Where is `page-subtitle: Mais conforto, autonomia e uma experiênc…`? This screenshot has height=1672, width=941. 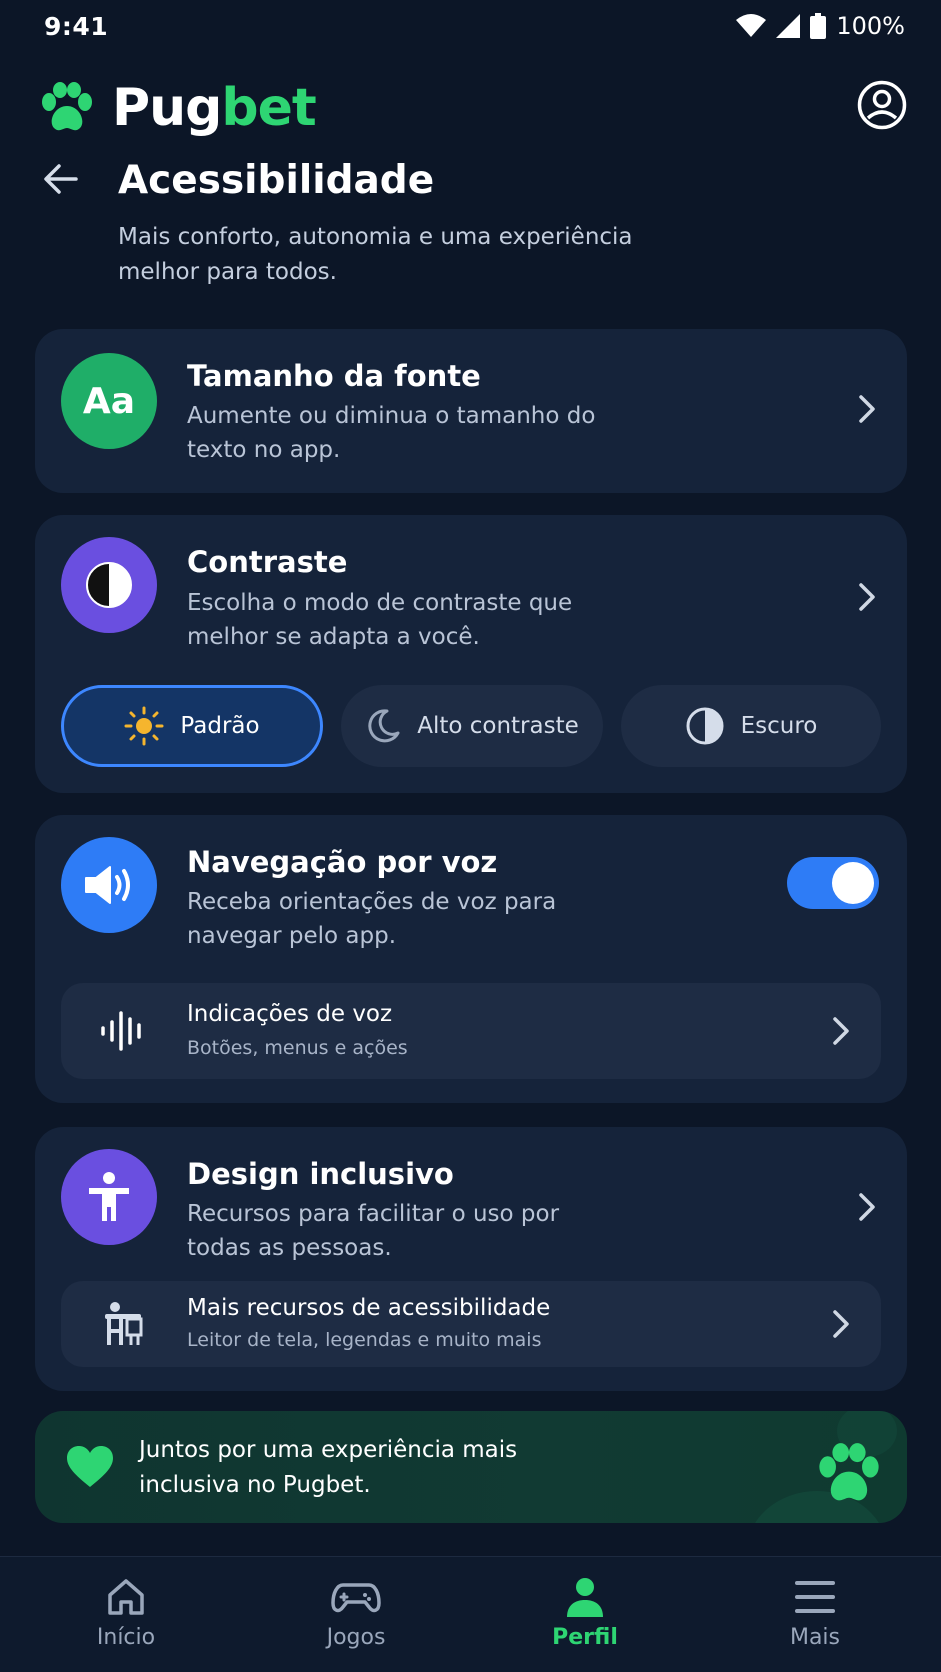 page-subtitle: Mais conforto, autonomia e uma experiênc… is located at coordinates (375, 254).